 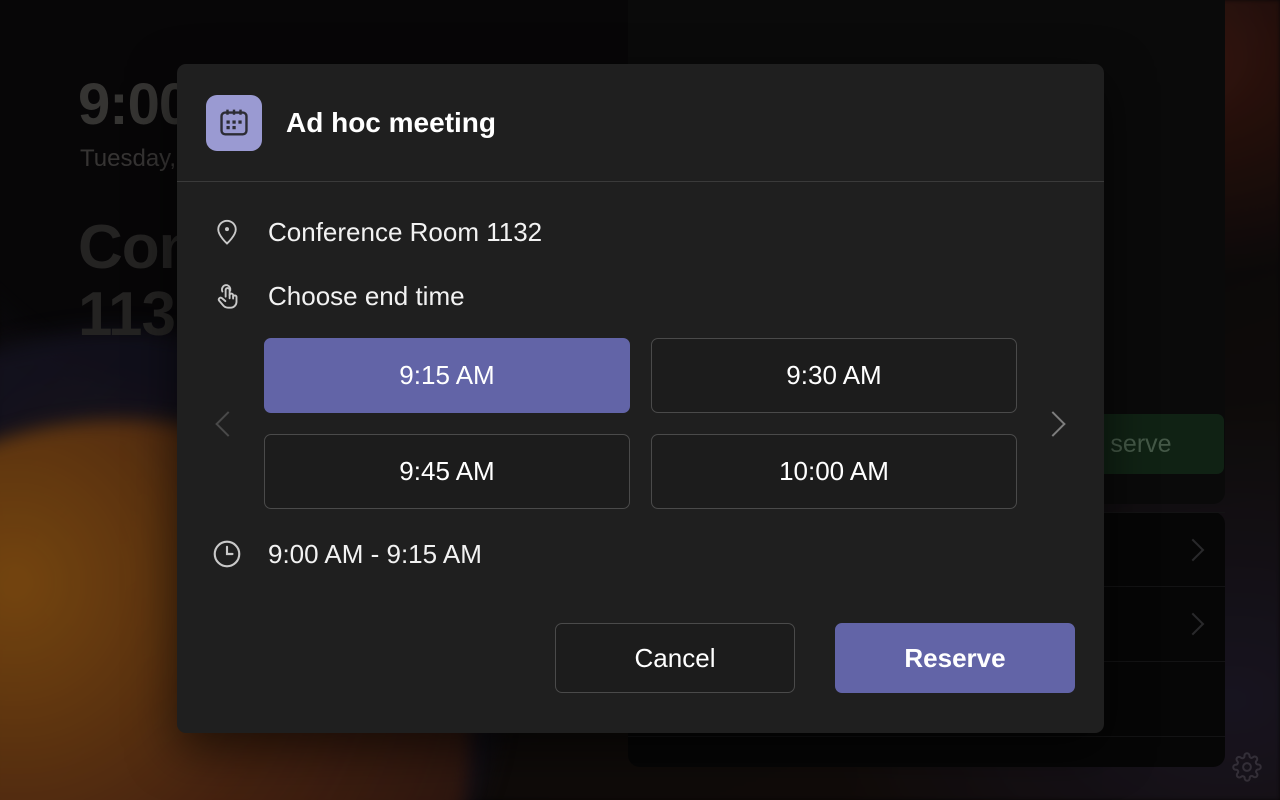 What do you see at coordinates (675, 658) in the screenshot?
I see `cancel-button: Cancel` at bounding box center [675, 658].